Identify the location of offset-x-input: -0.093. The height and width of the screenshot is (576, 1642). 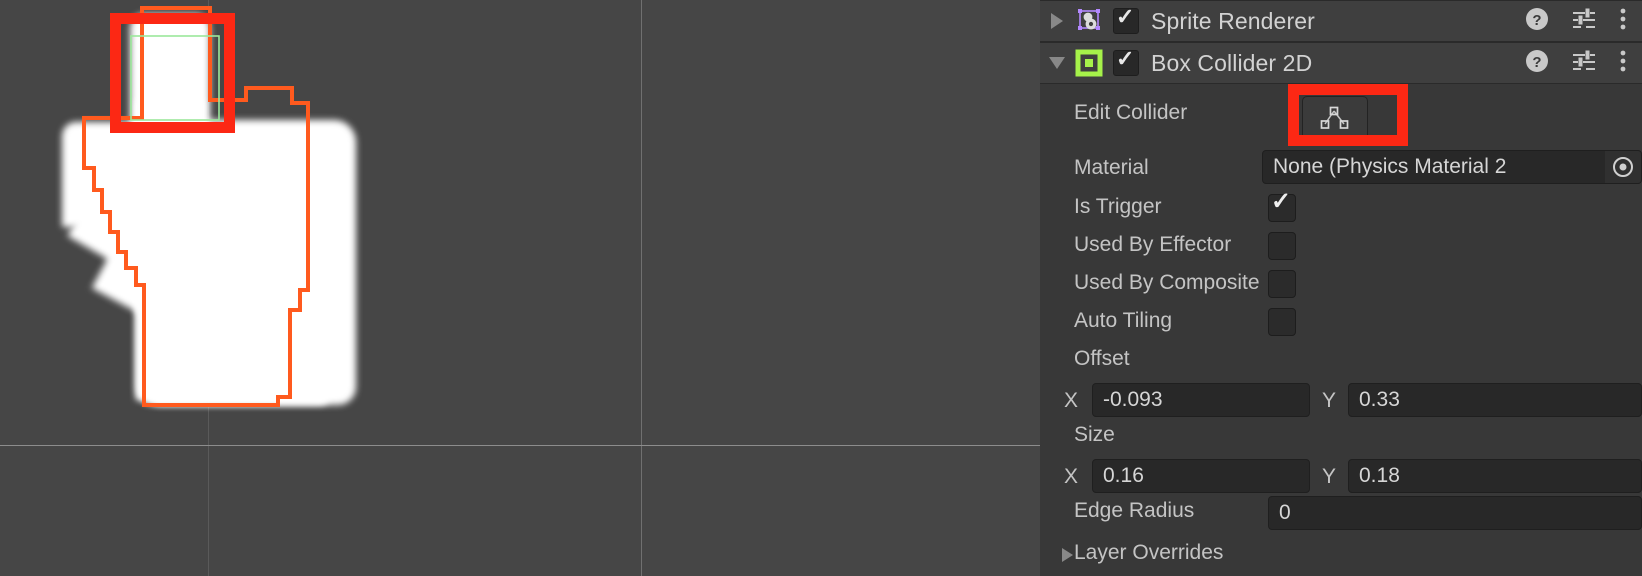
(1201, 400).